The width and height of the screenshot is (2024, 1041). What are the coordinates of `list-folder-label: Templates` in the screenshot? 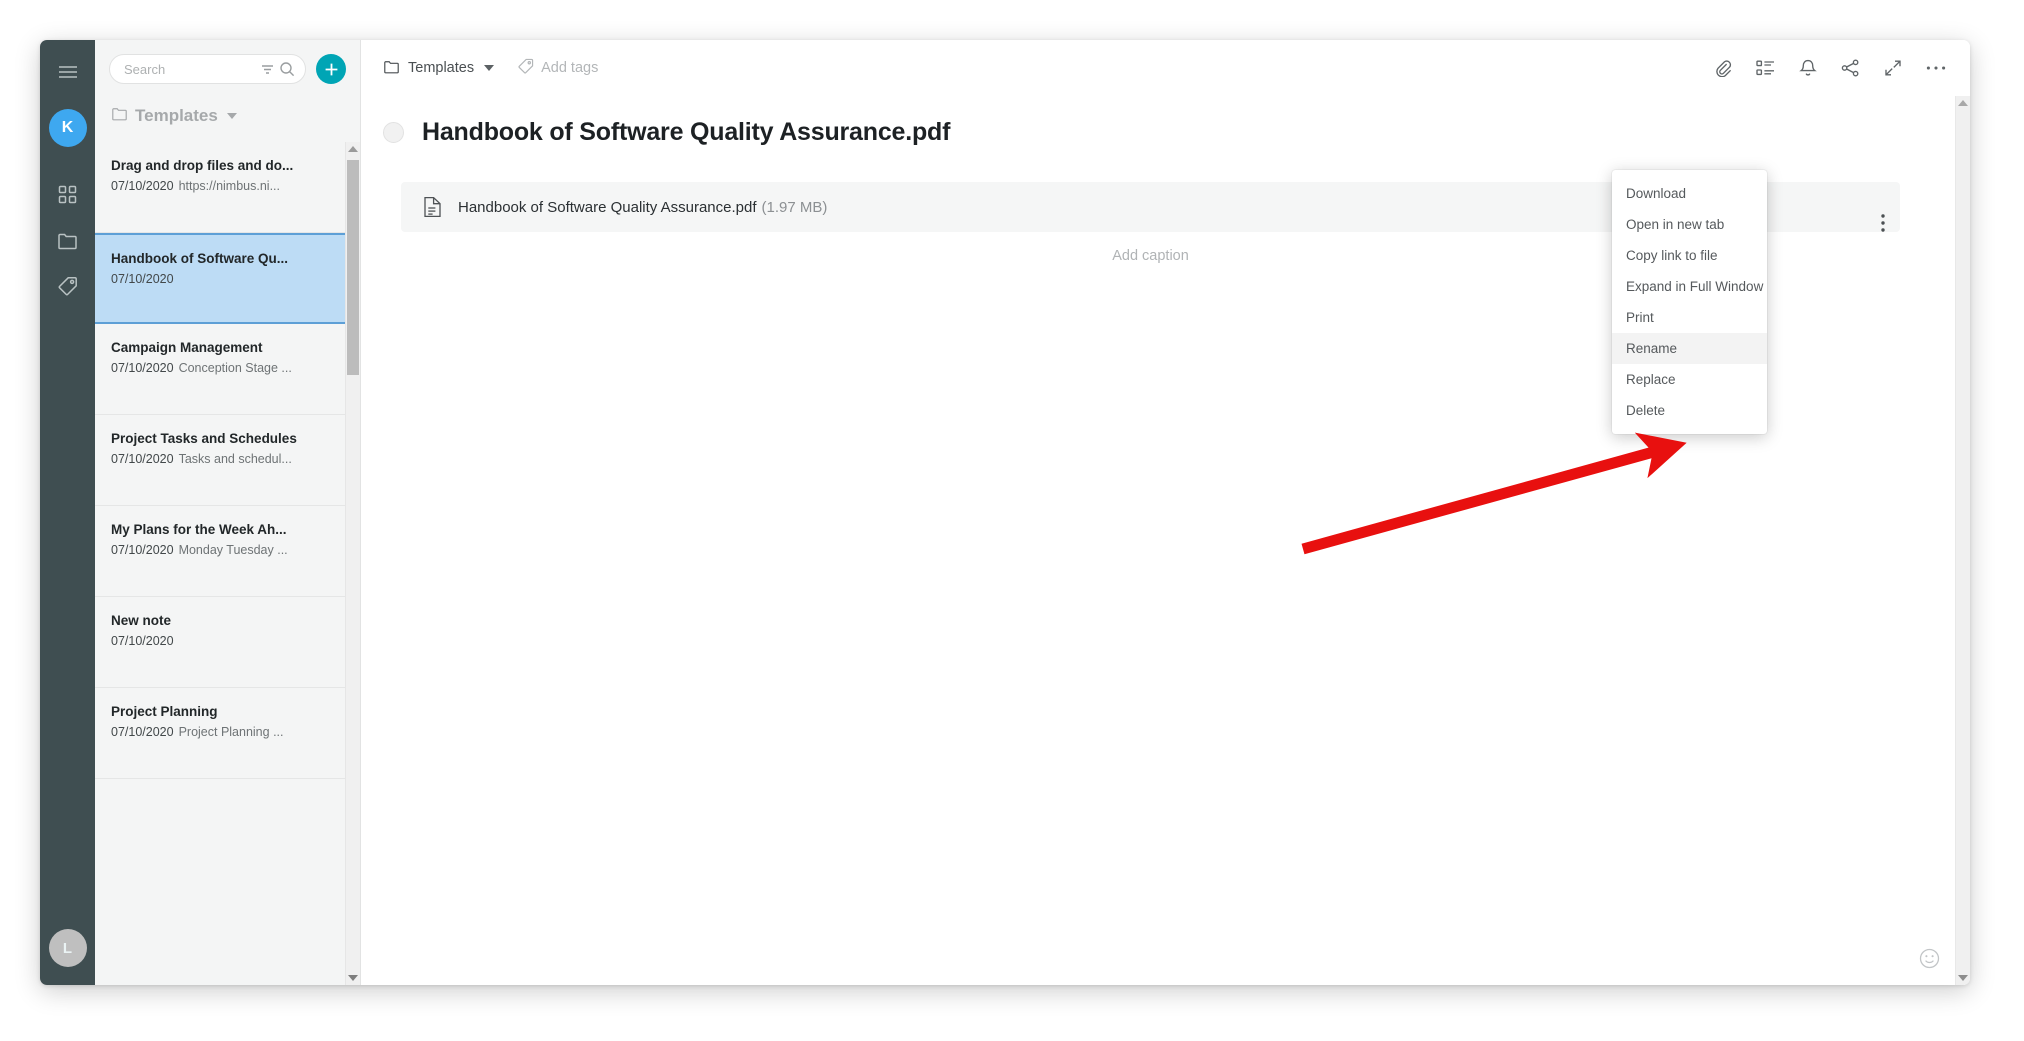 It's located at (176, 115).